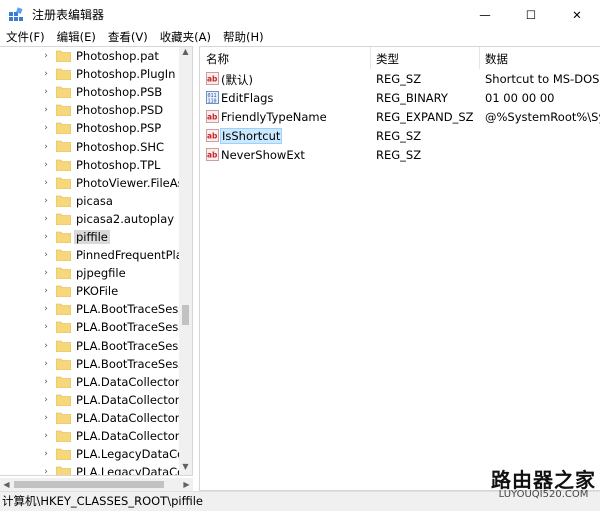 This screenshot has width=600, height=511. What do you see at coordinates (485, 14) in the screenshot?
I see `minimize-button: —` at bounding box center [485, 14].